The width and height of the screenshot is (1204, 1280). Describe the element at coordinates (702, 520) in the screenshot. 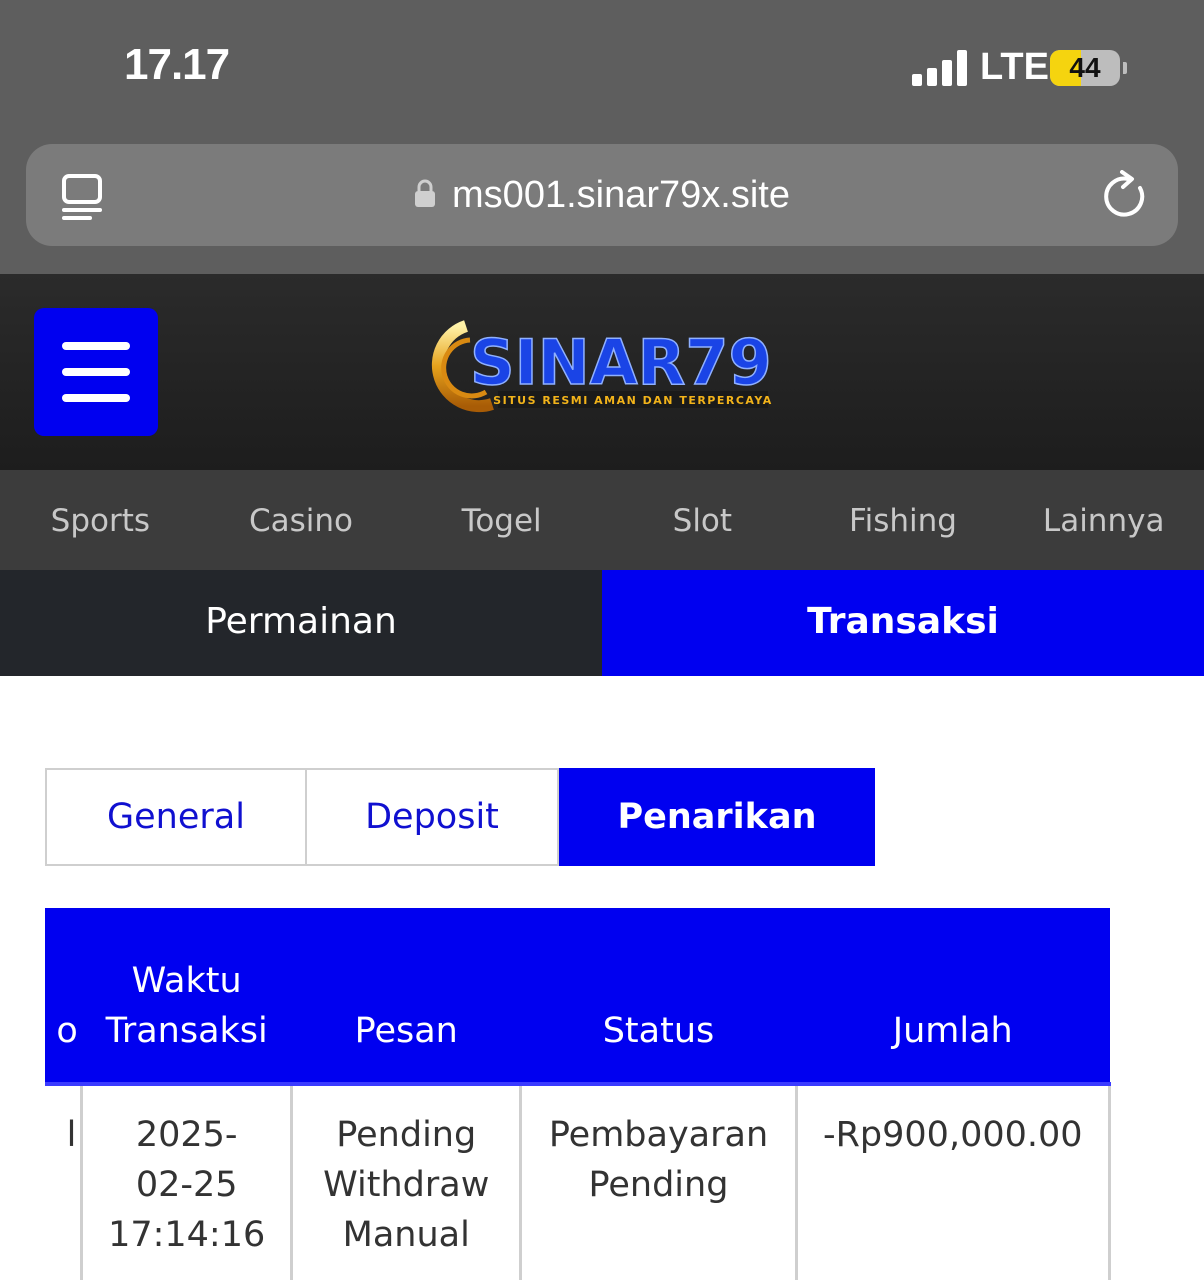

I see `nav-slot: Slot` at that location.